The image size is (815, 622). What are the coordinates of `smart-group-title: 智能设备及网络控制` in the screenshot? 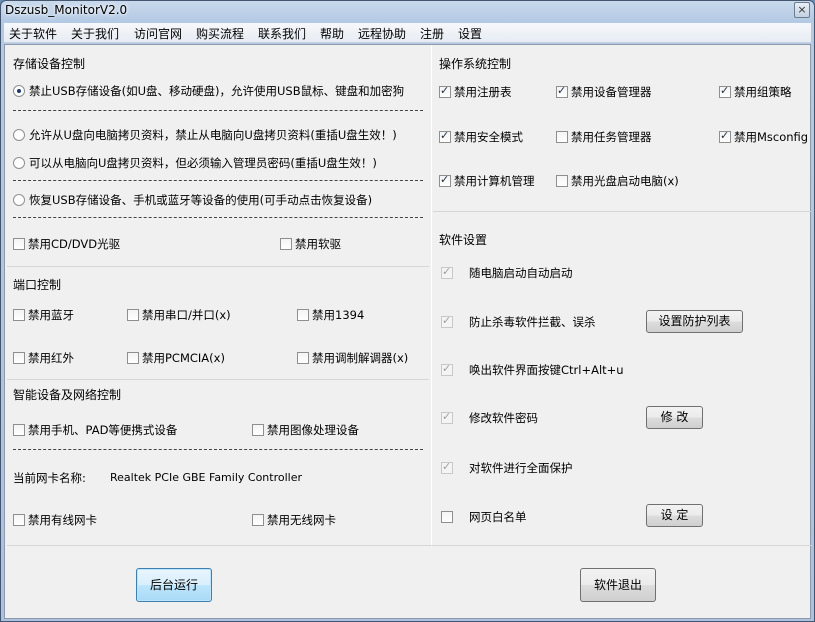 It's located at (67, 395).